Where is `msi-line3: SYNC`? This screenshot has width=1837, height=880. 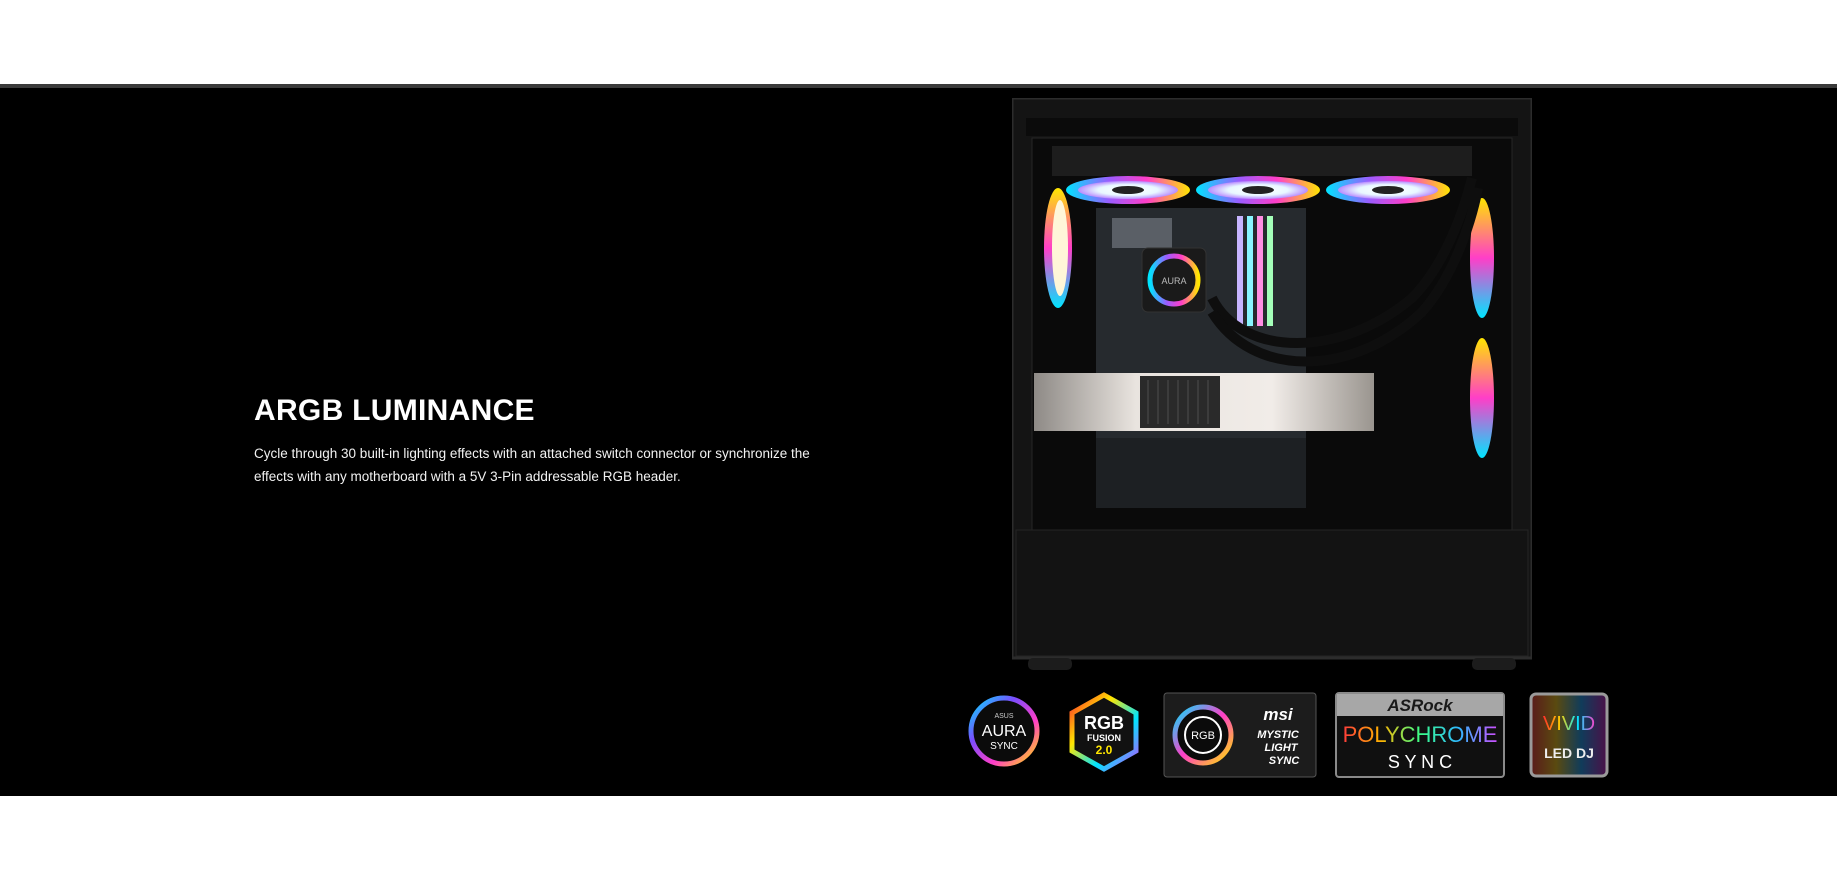 msi-line3: SYNC is located at coordinates (1285, 761).